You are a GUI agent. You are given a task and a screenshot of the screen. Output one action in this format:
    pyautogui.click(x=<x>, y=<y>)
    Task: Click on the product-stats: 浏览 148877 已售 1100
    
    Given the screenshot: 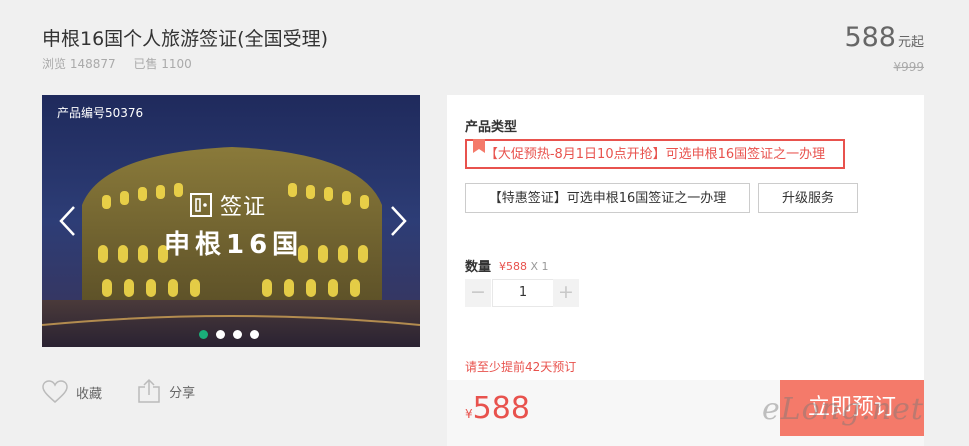 What is the action you would take?
    pyautogui.click(x=124, y=63)
    